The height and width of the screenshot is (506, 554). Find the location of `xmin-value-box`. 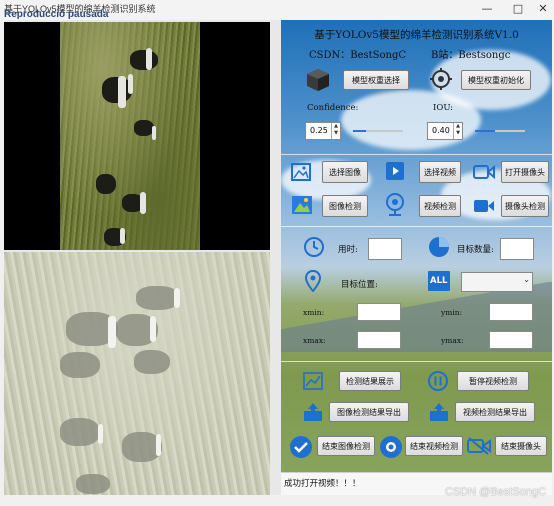

xmin-value-box is located at coordinates (379, 312).